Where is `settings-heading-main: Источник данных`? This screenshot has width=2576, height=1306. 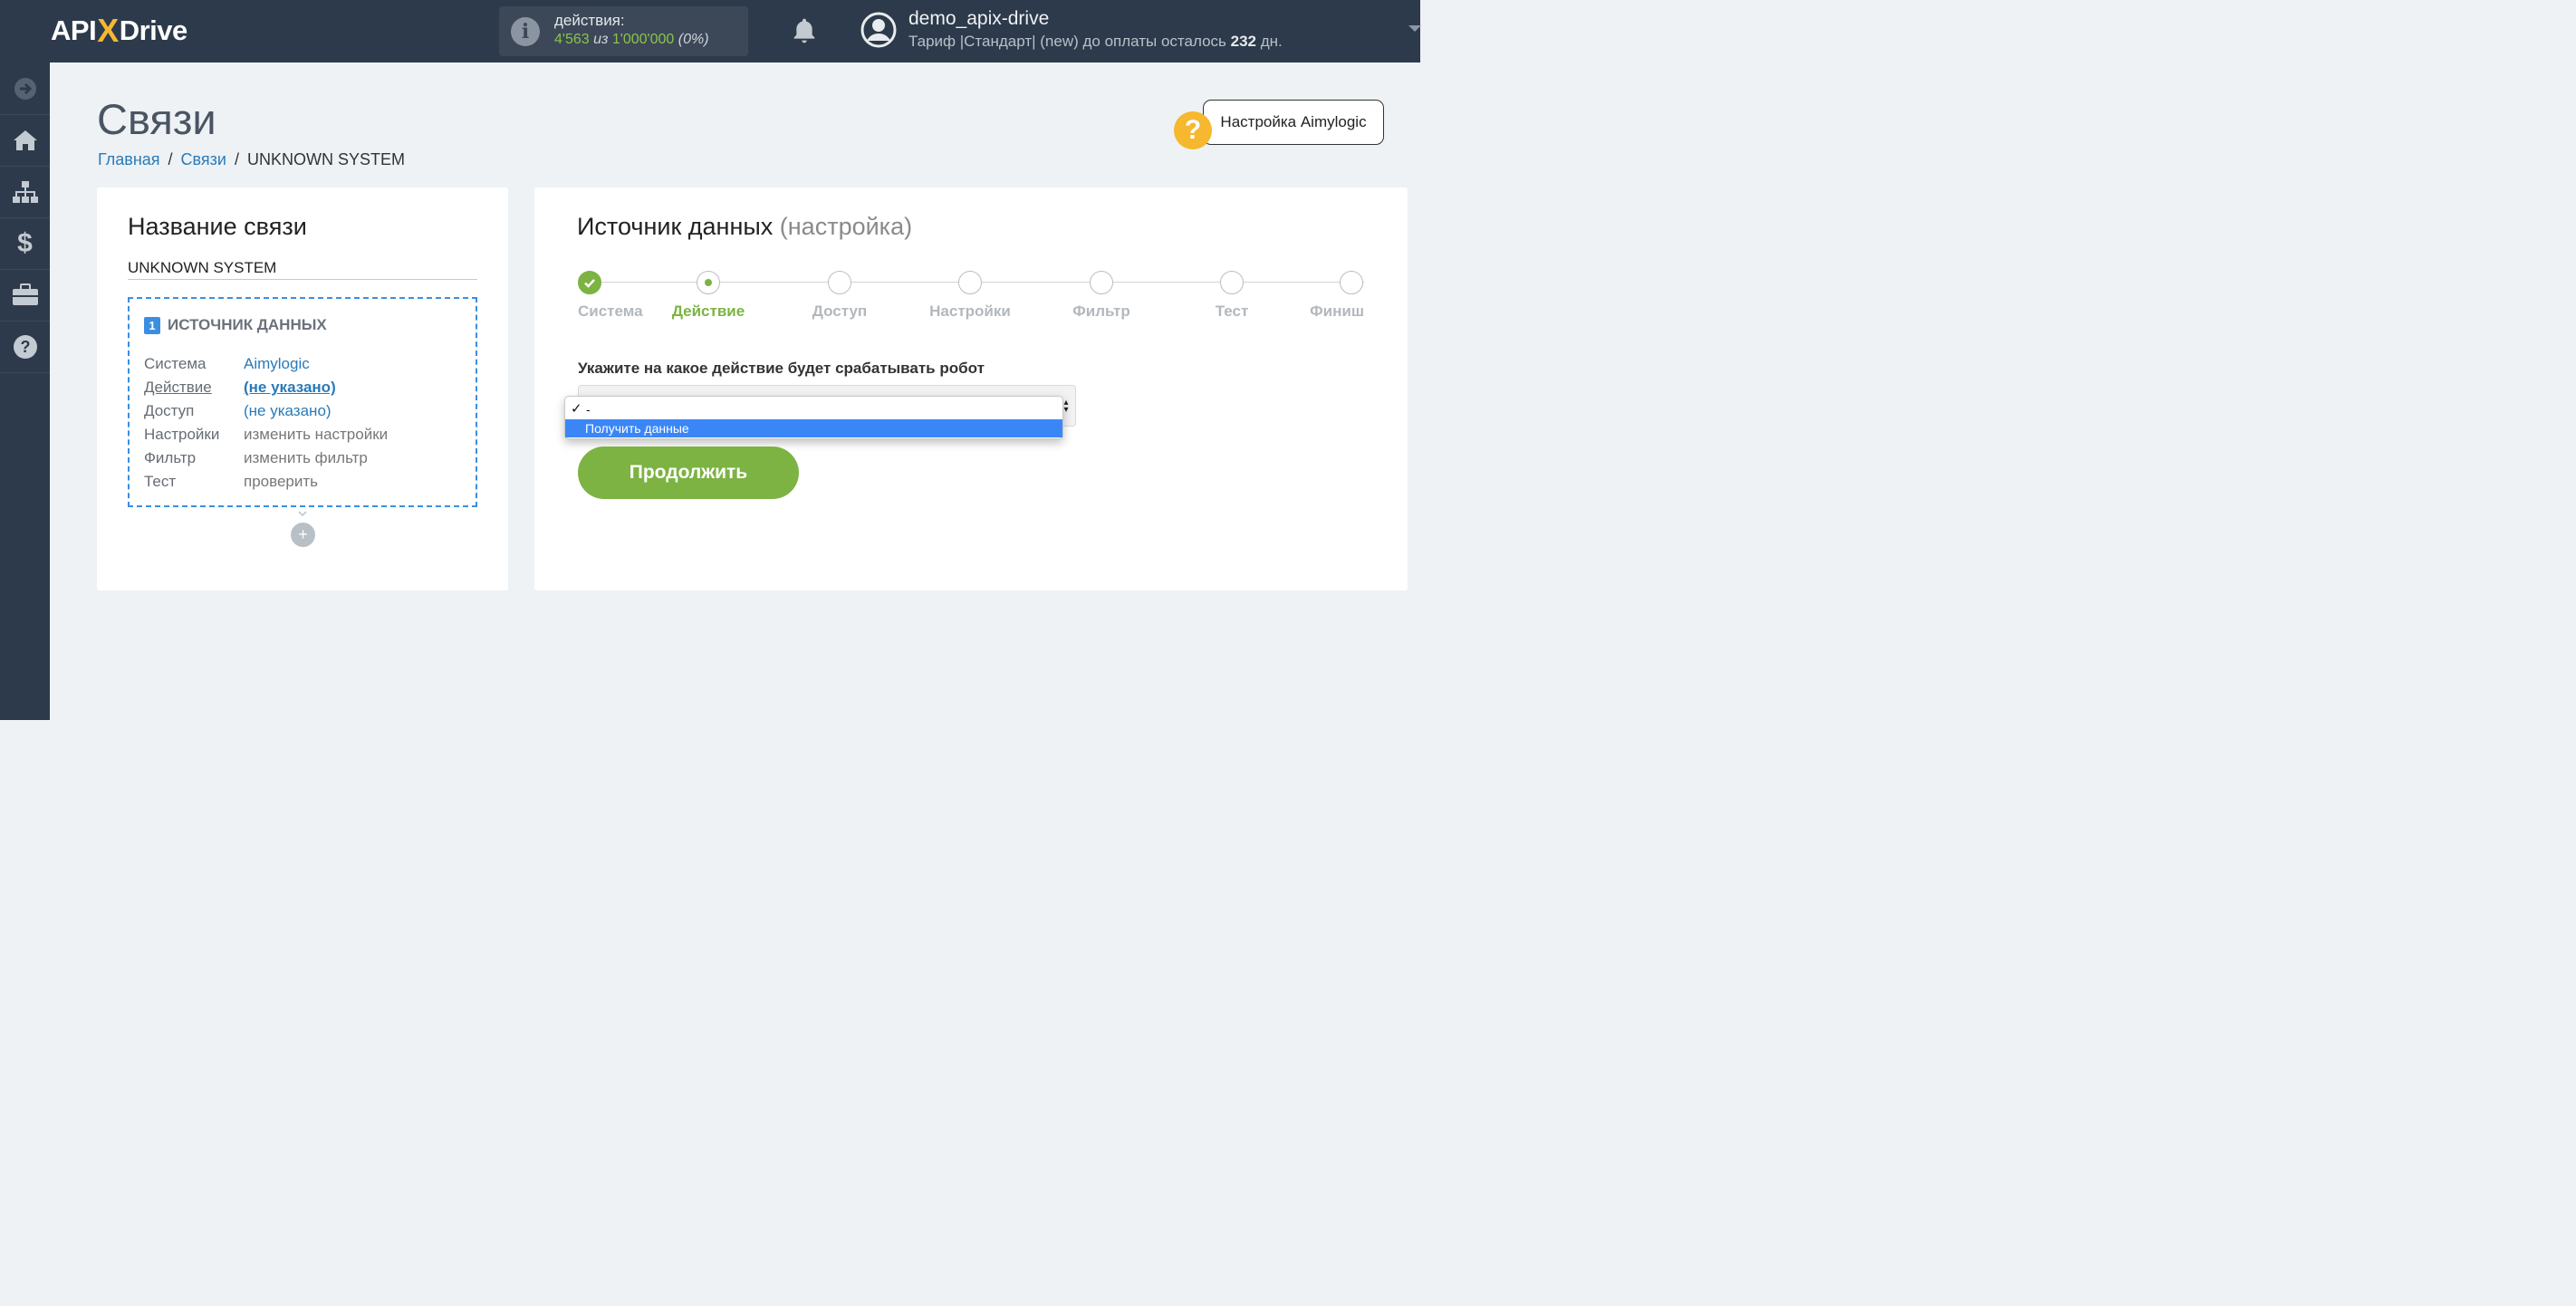 settings-heading-main: Источник данных is located at coordinates (675, 227).